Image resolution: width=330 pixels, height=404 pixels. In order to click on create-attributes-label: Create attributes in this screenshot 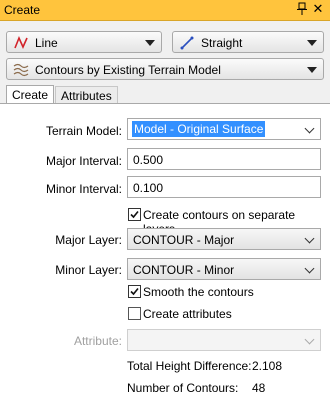, I will do `click(187, 314)`.